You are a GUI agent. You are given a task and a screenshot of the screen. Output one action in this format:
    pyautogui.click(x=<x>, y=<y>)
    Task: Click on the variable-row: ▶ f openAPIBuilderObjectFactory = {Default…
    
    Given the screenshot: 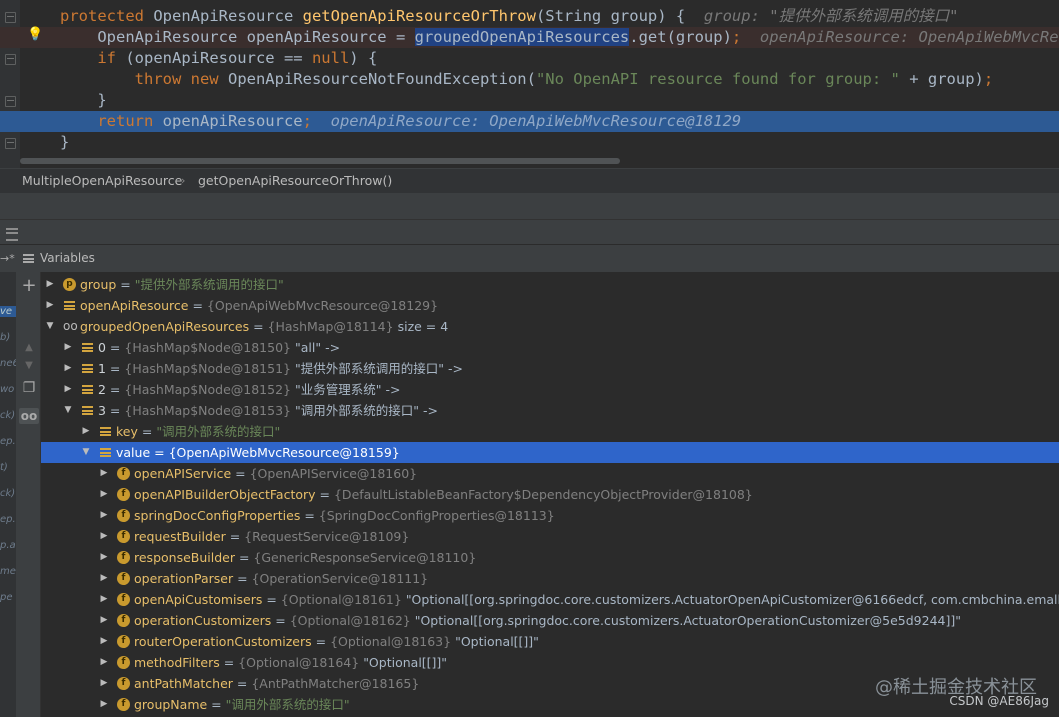 What is the action you would take?
    pyautogui.click(x=550, y=494)
    